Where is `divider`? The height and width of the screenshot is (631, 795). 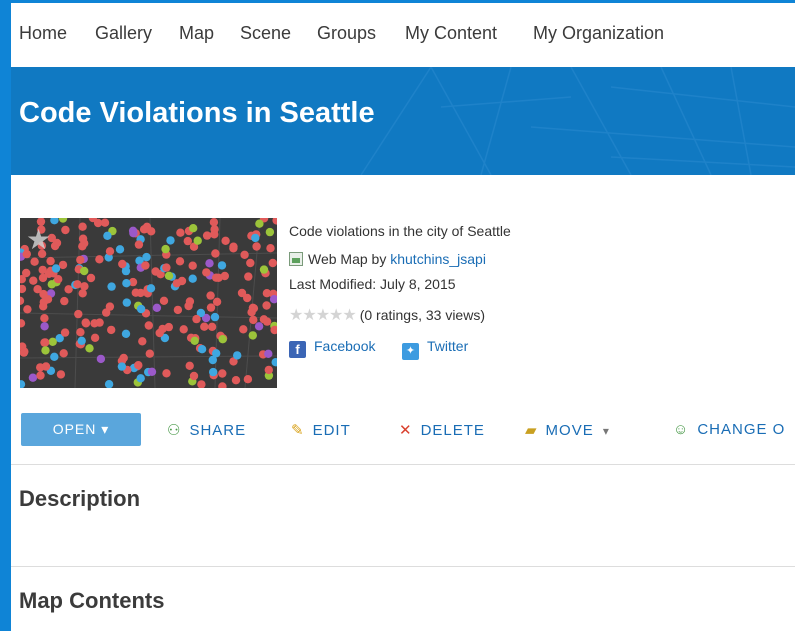
divider is located at coordinates (403, 464).